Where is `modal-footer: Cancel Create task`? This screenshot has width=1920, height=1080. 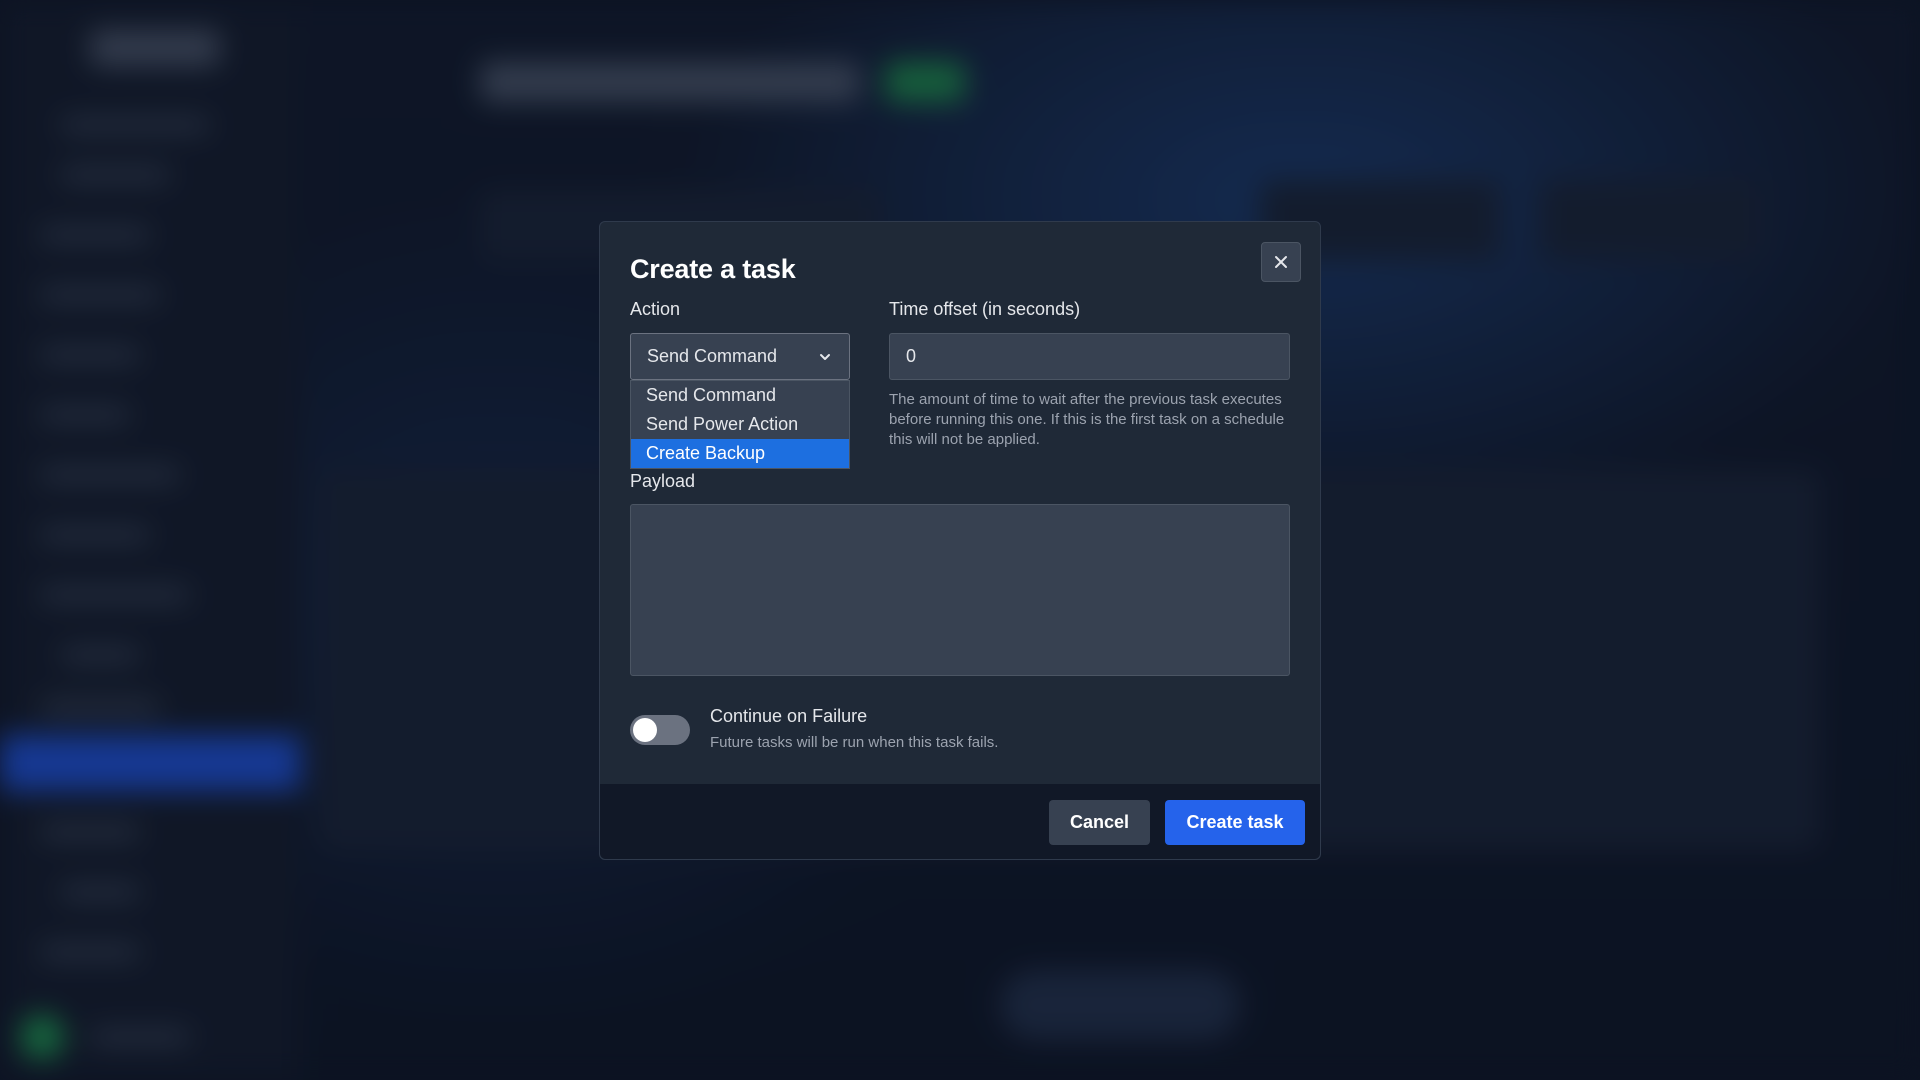 modal-footer: Cancel Create task is located at coordinates (960, 821).